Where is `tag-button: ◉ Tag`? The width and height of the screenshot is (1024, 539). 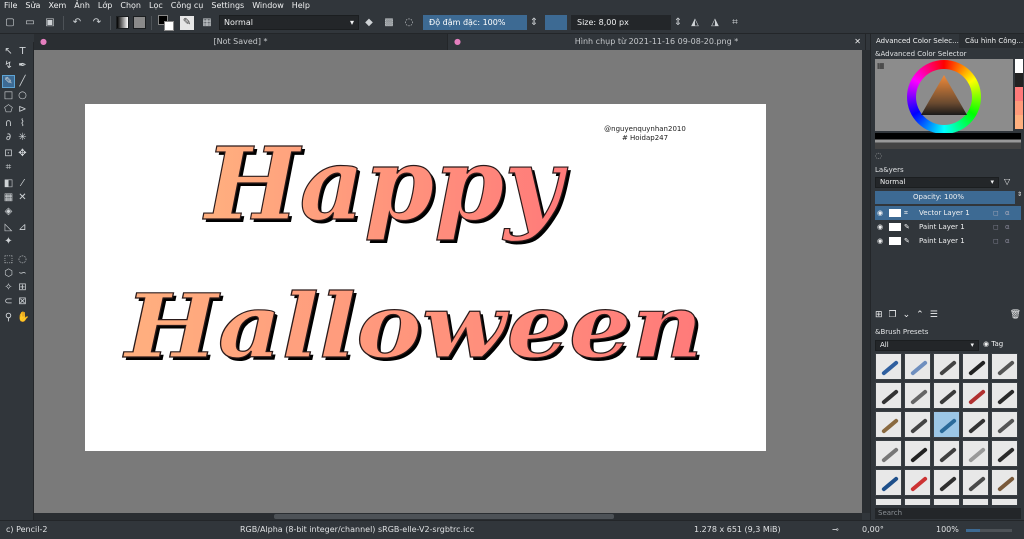 tag-button: ◉ Tag is located at coordinates (993, 344).